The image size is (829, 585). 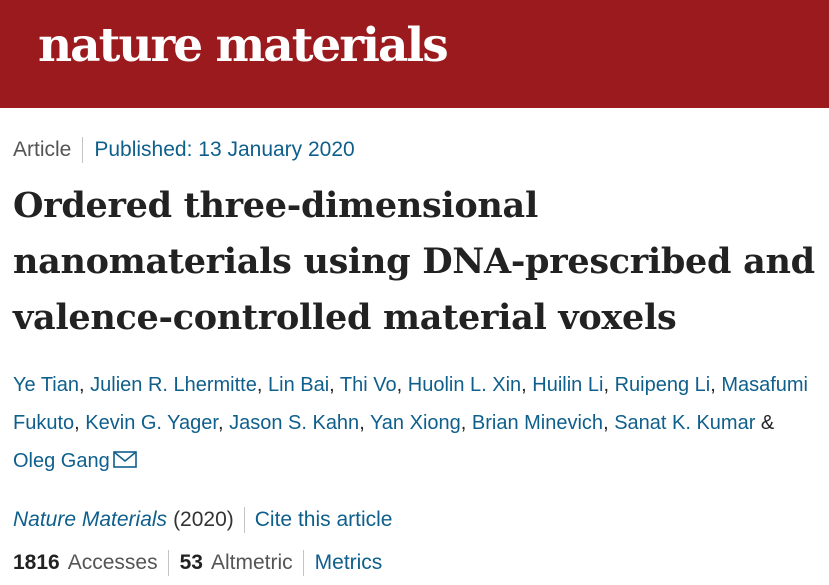 What do you see at coordinates (124, 460) in the screenshot?
I see `envelope-icon` at bounding box center [124, 460].